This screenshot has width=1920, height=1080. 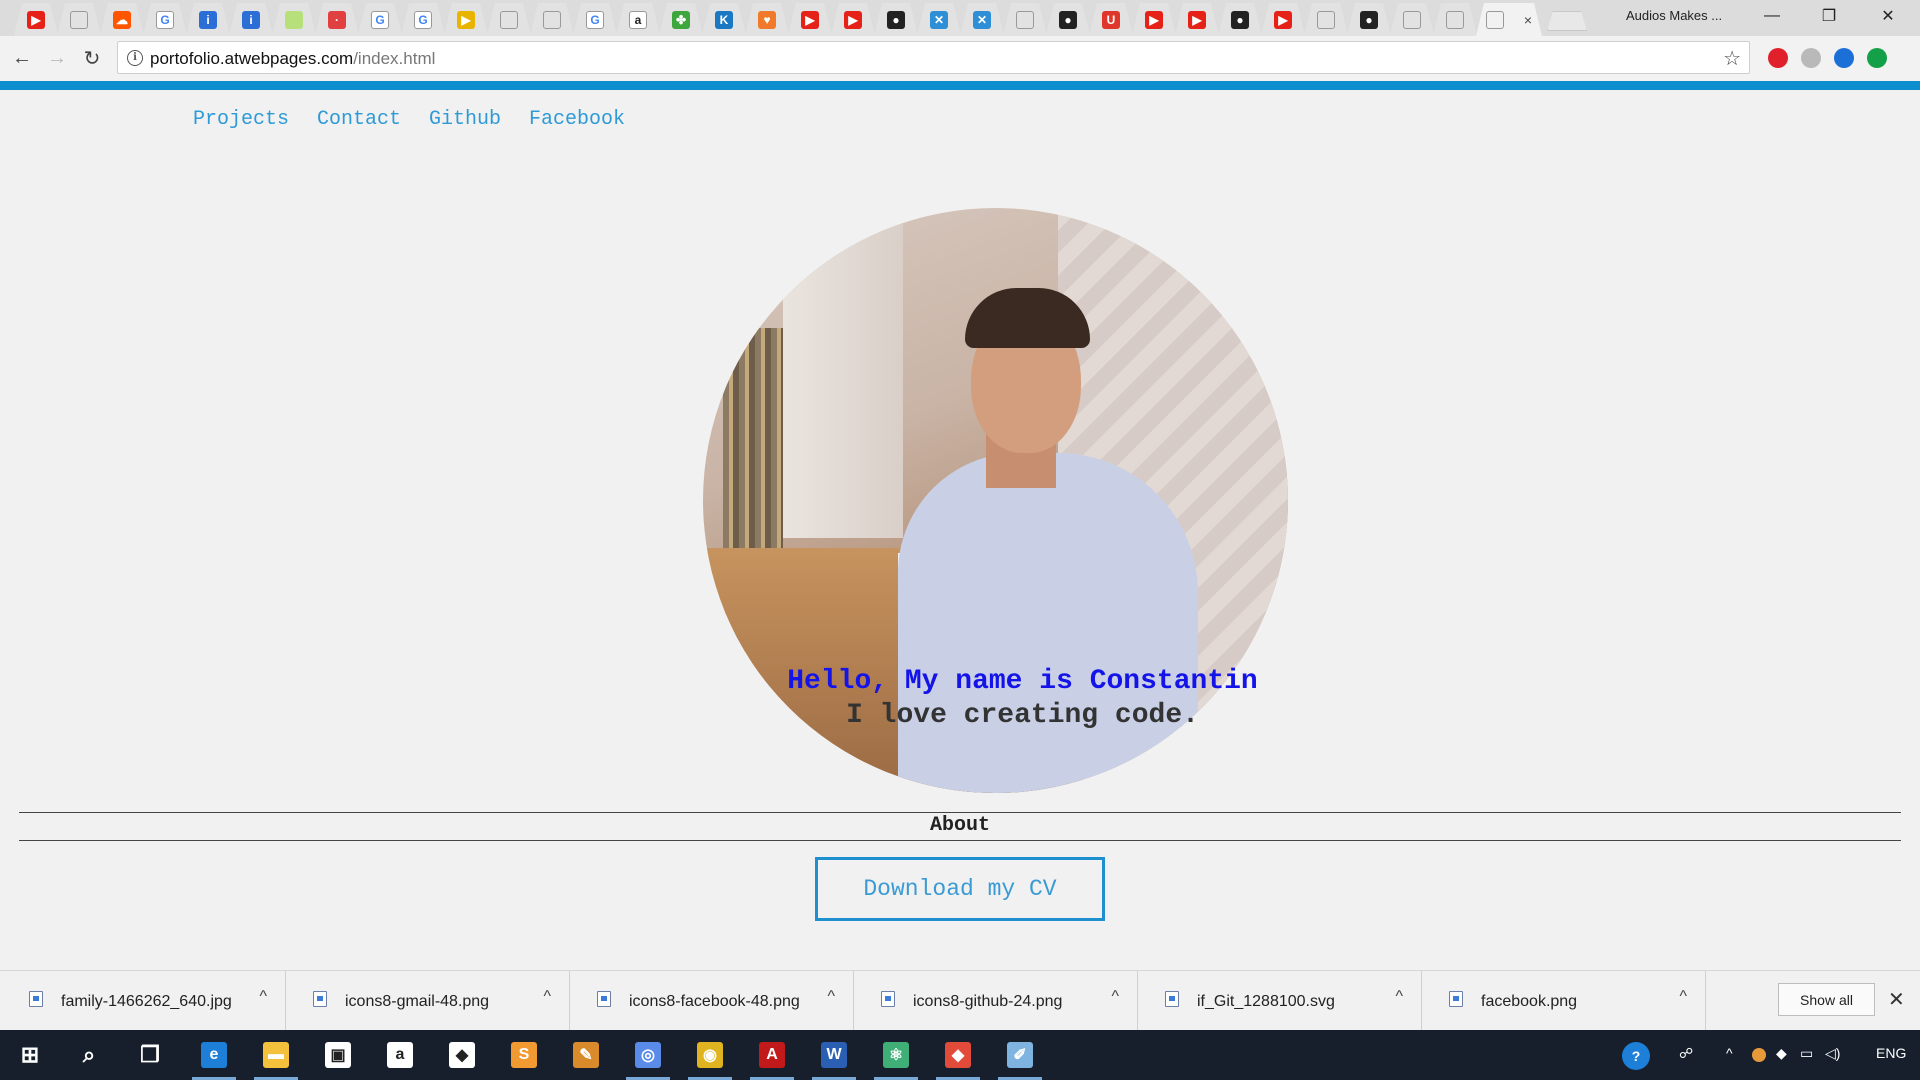 What do you see at coordinates (896, 1055) in the screenshot?
I see `taskbar-button: ⚛` at bounding box center [896, 1055].